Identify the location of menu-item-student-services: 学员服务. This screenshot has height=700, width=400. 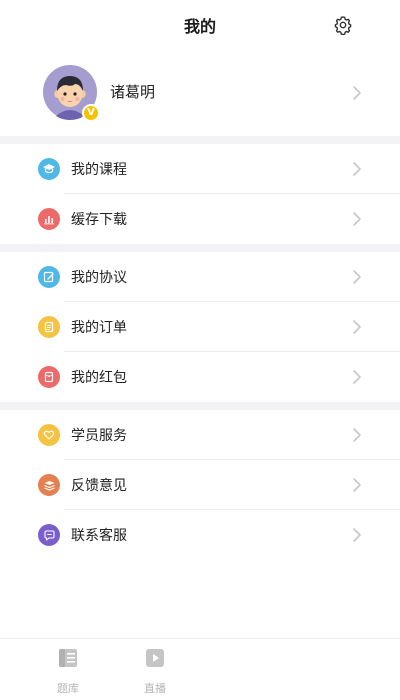
(200, 435).